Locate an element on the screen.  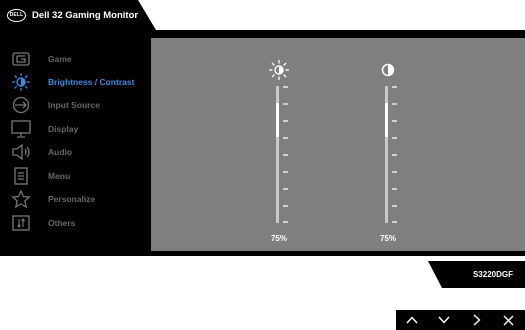
menu-item-others: Others is located at coordinates (75, 222).